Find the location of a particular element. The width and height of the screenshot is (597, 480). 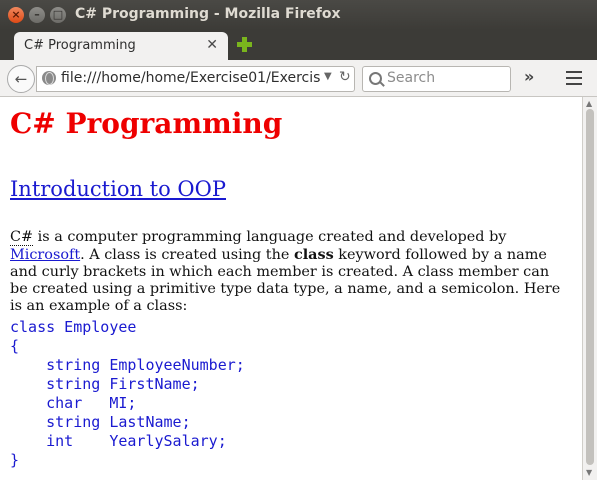

reload-icon: ↻ is located at coordinates (345, 77).